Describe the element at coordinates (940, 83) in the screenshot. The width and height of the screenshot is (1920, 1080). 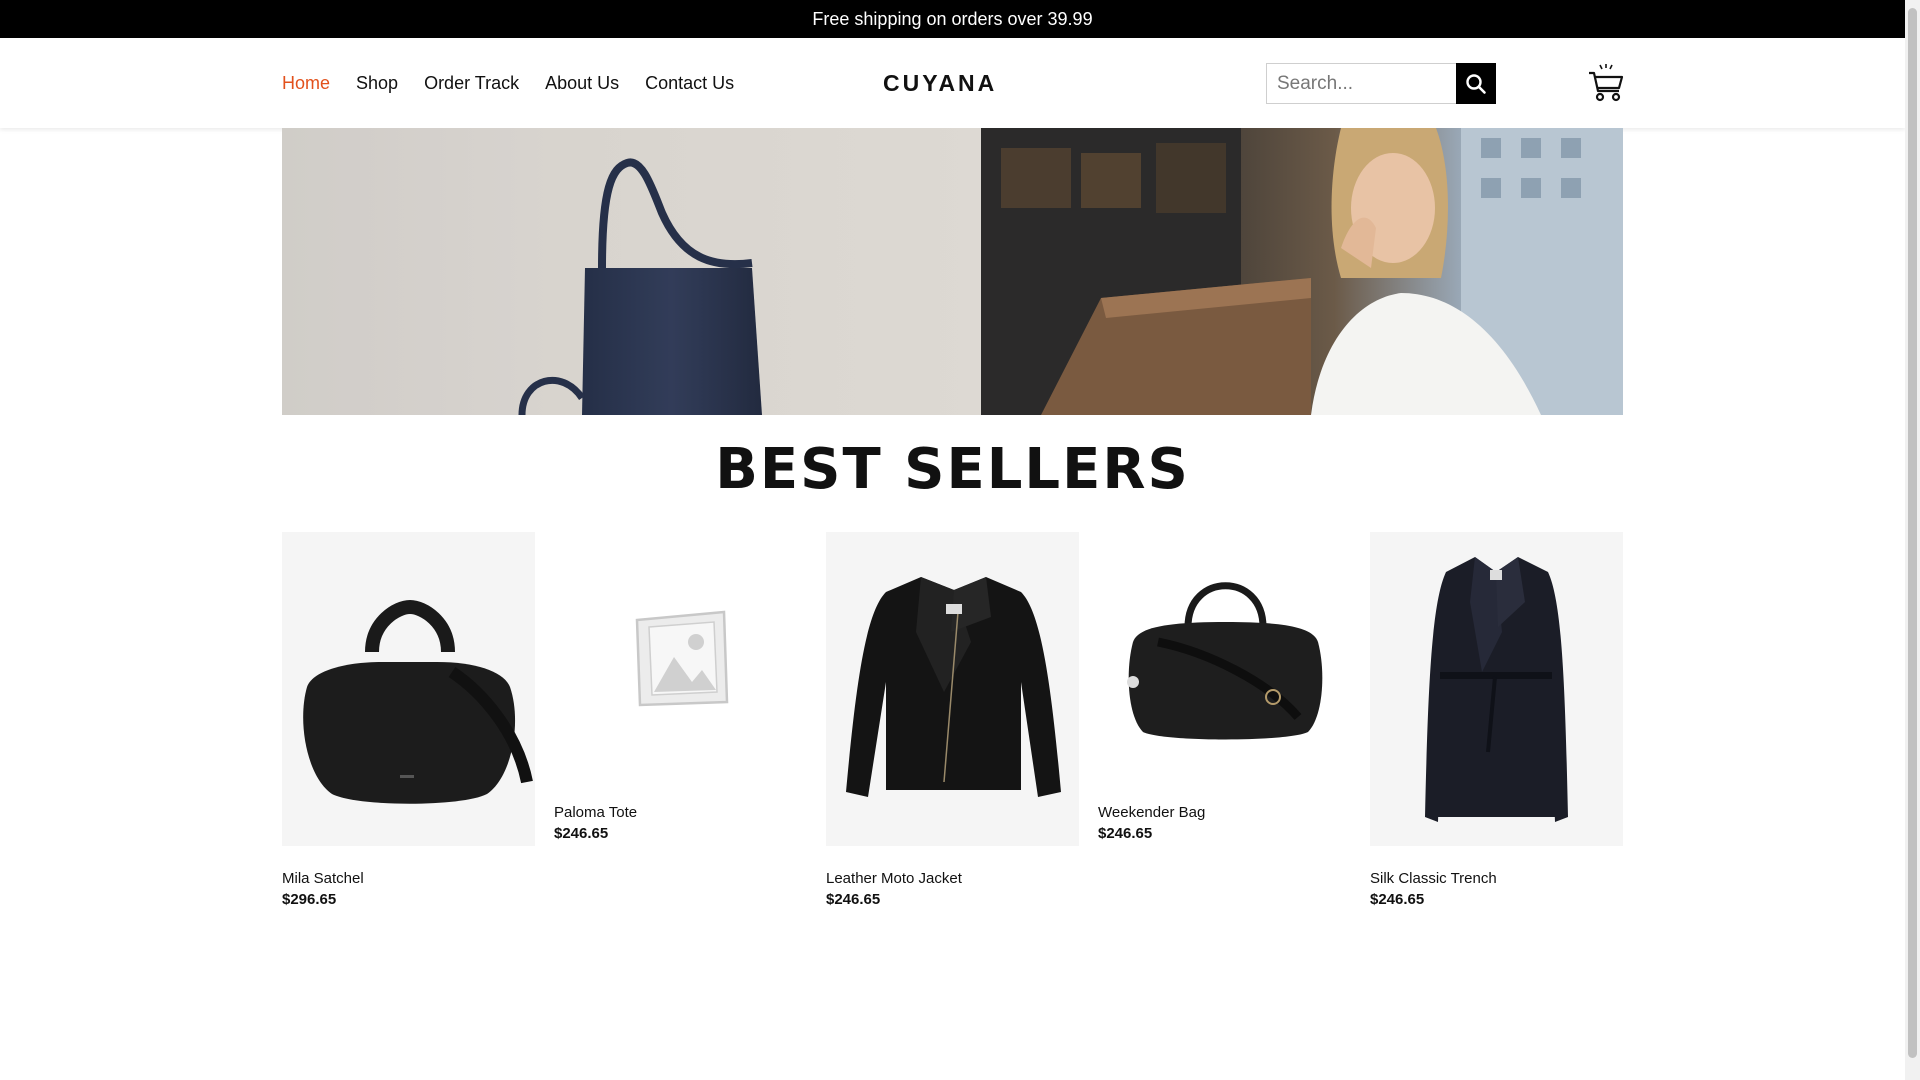
I see `brand-logo: CUYANA` at that location.